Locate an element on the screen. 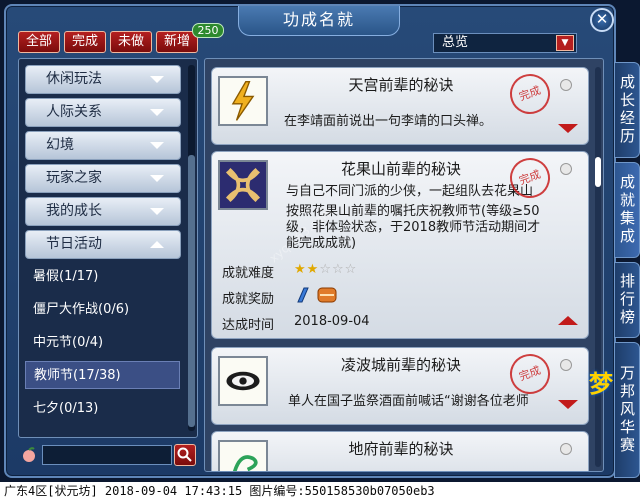 The image size is (640, 500). collapse-toggle is located at coordinates (568, 320).